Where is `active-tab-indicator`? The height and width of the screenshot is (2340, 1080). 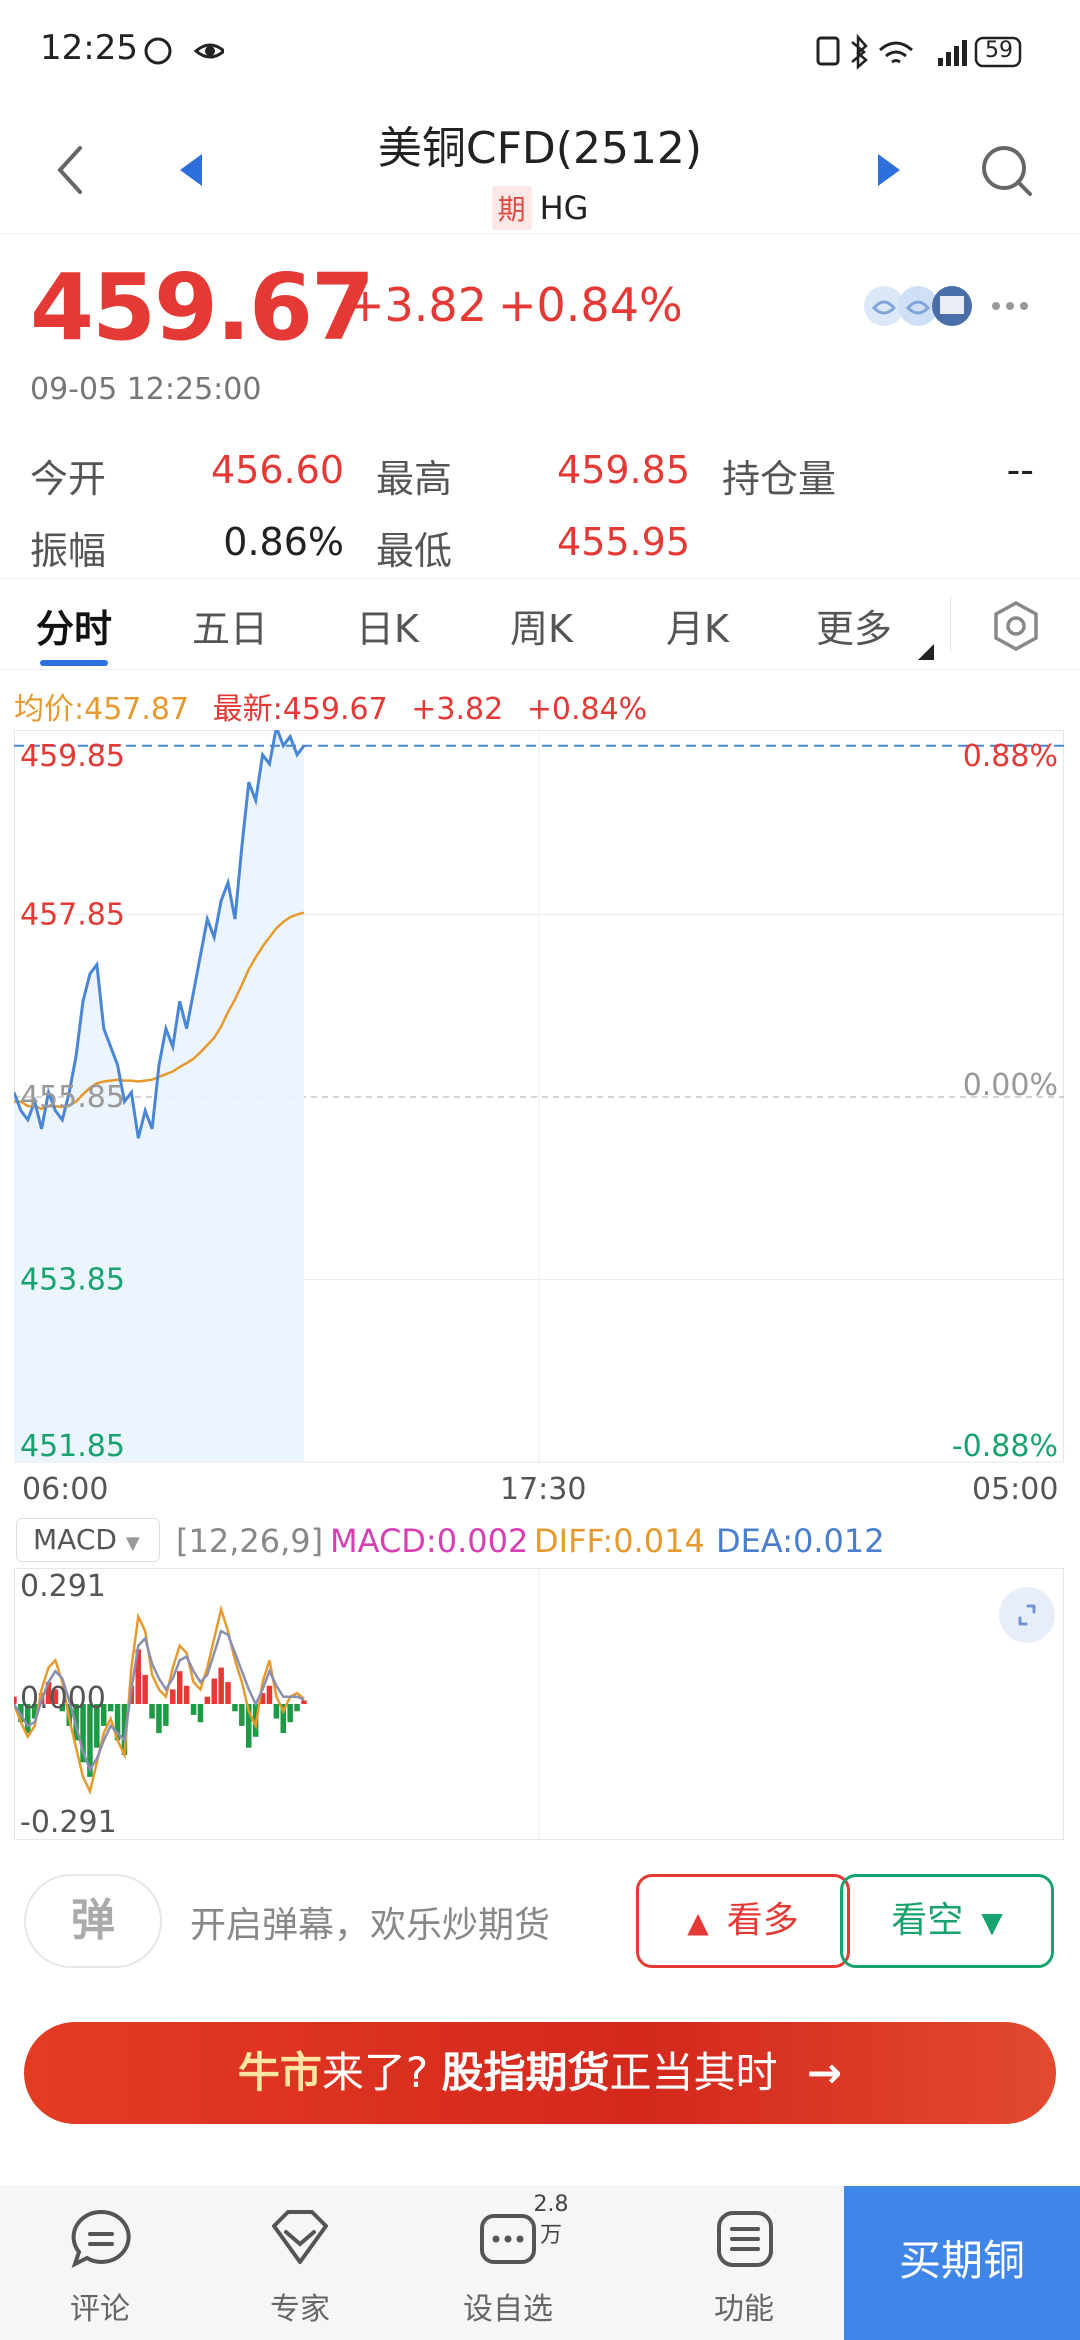
active-tab-indicator is located at coordinates (74, 663).